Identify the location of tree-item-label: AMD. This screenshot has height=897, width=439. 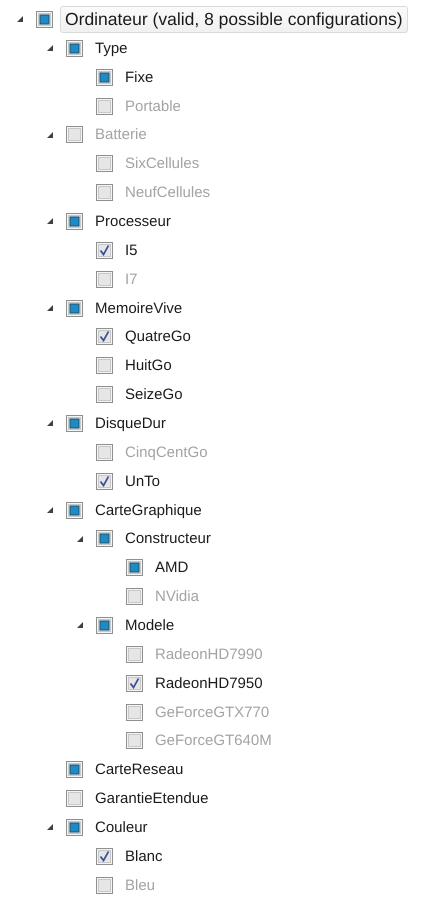
(172, 568).